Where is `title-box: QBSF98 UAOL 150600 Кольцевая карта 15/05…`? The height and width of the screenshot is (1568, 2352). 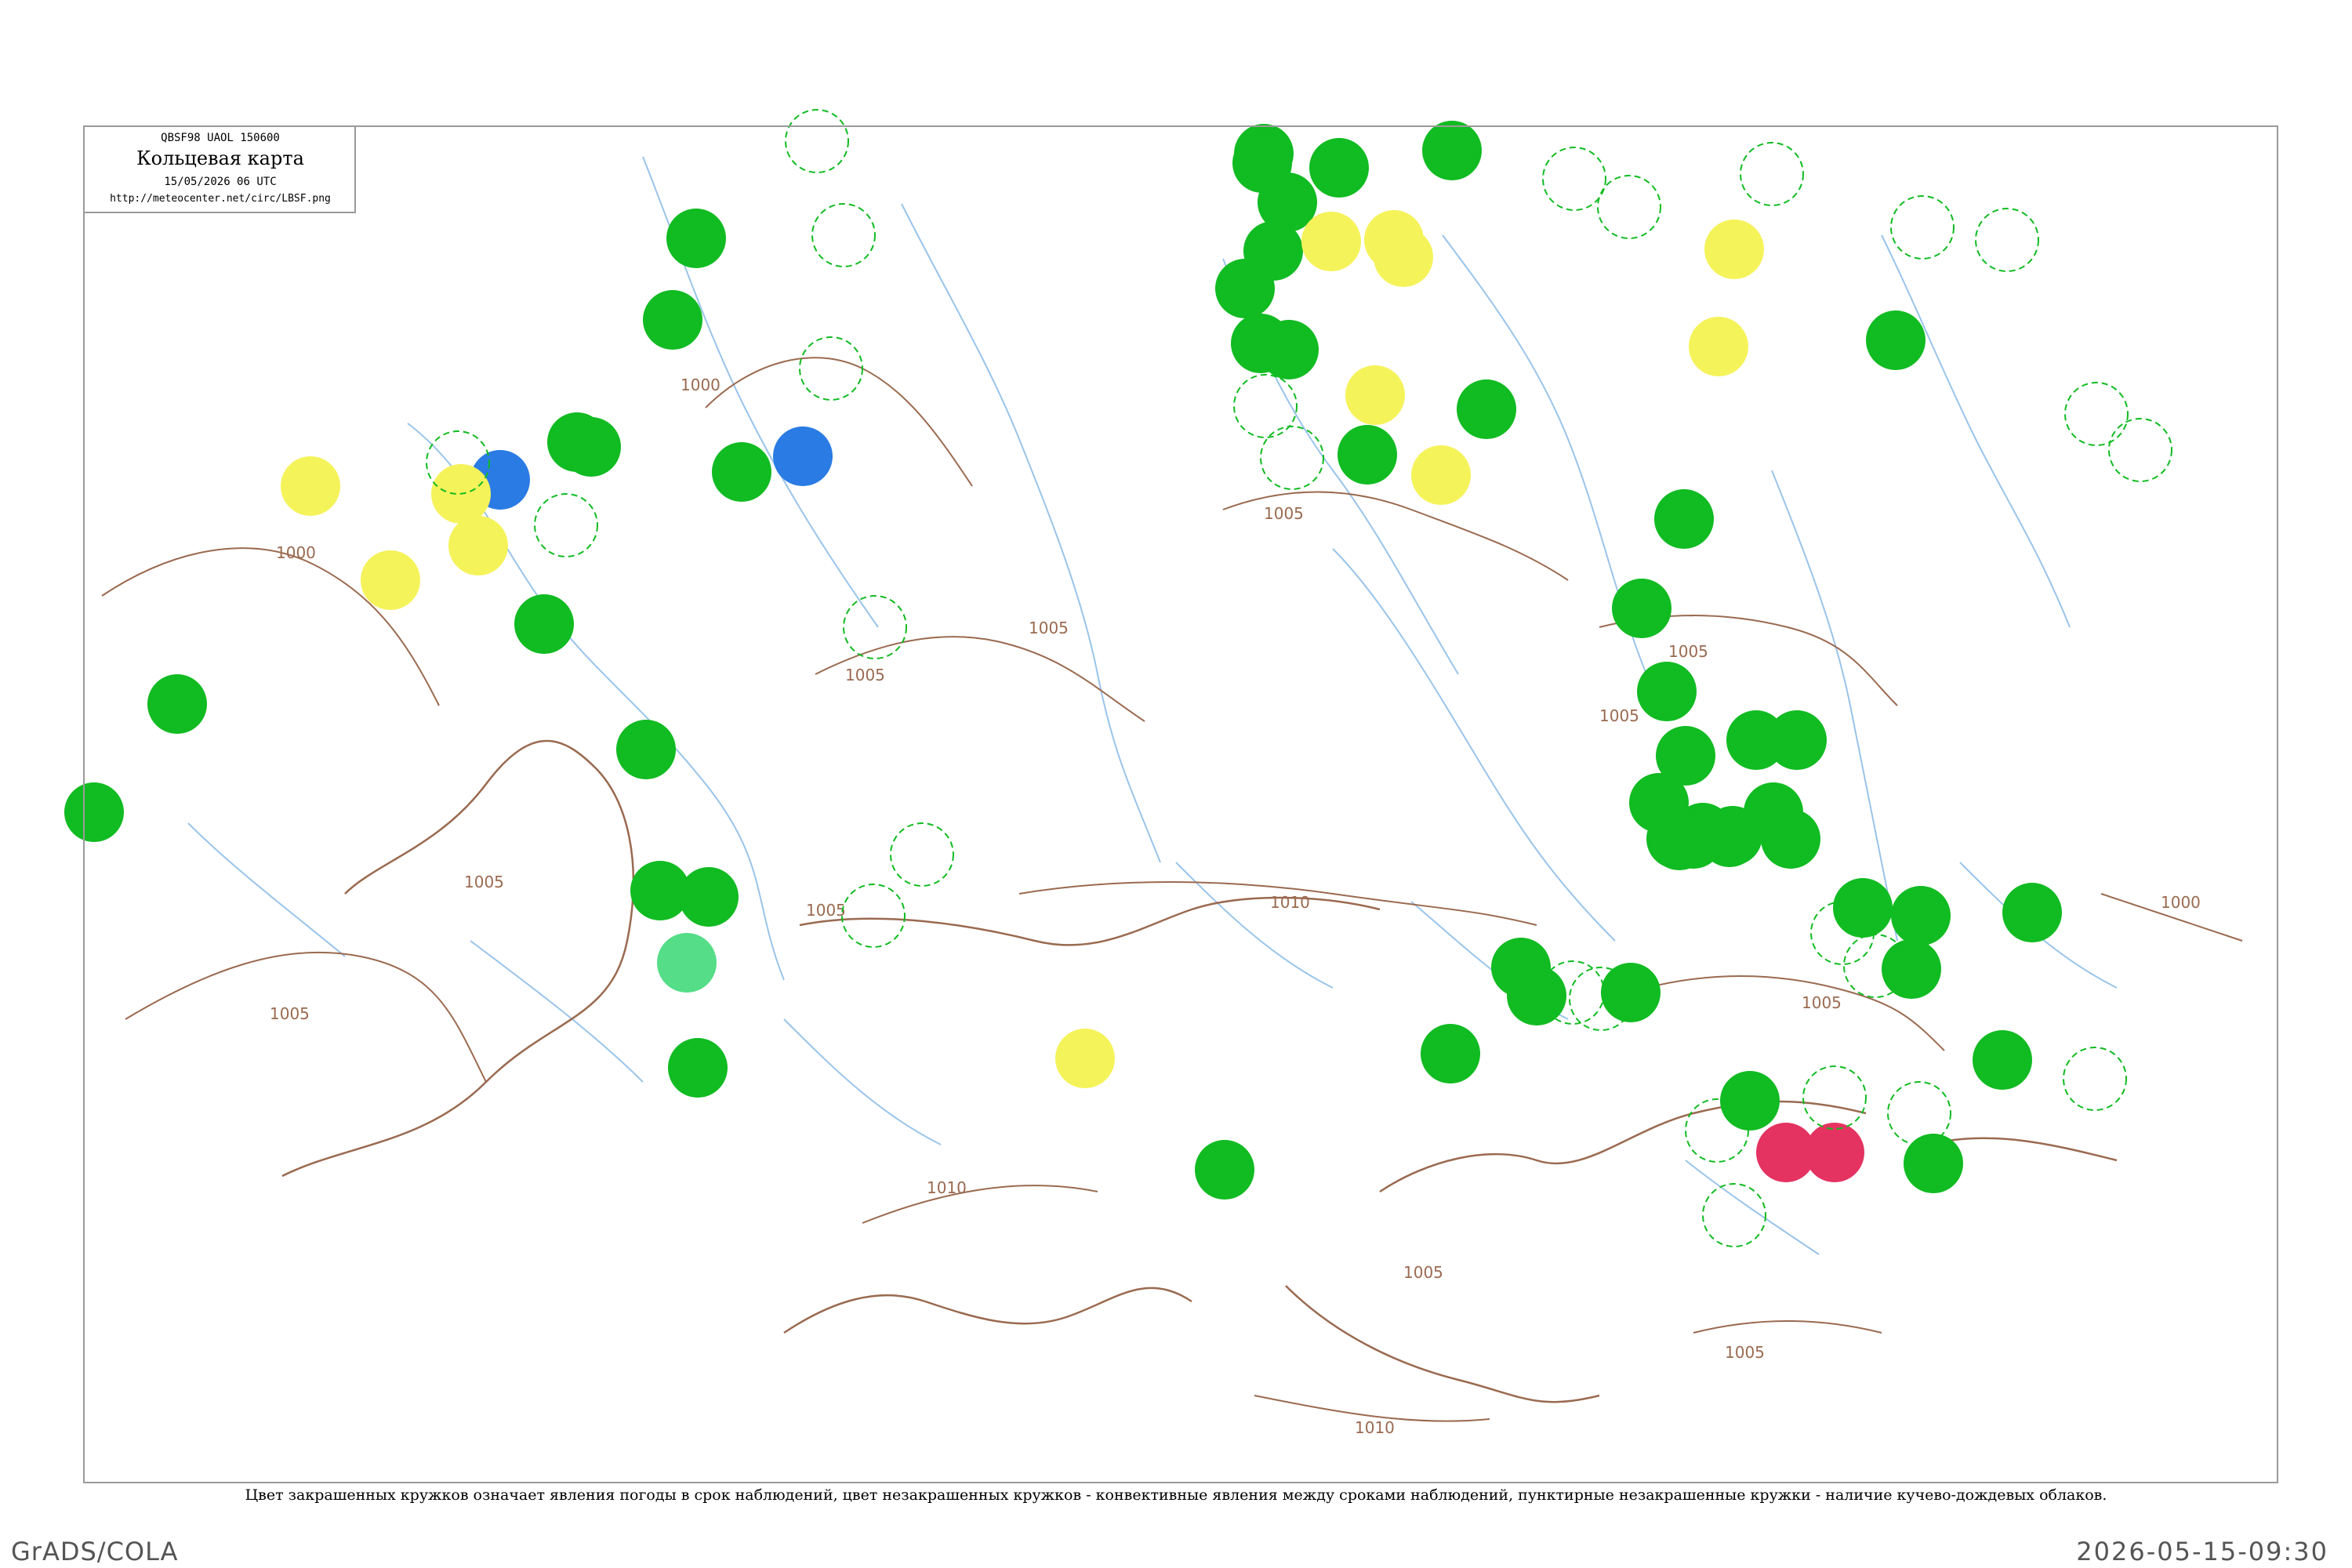
title-box: QBSF98 UAOL 150600 Кольцевая карта 15/05… is located at coordinates (220, 170).